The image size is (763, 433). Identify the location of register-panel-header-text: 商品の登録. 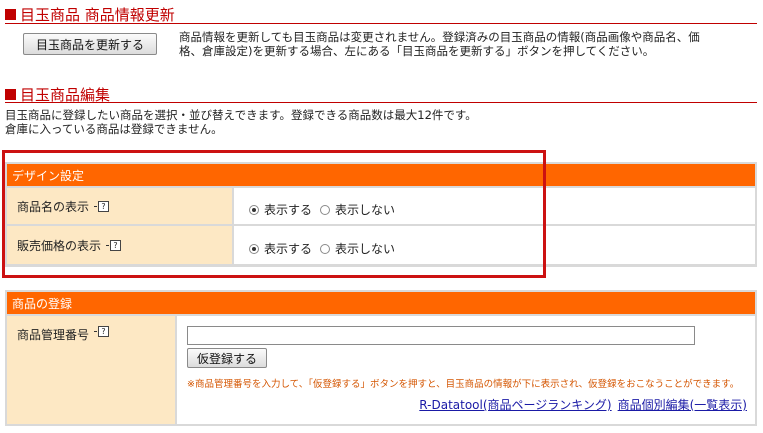
(42, 303).